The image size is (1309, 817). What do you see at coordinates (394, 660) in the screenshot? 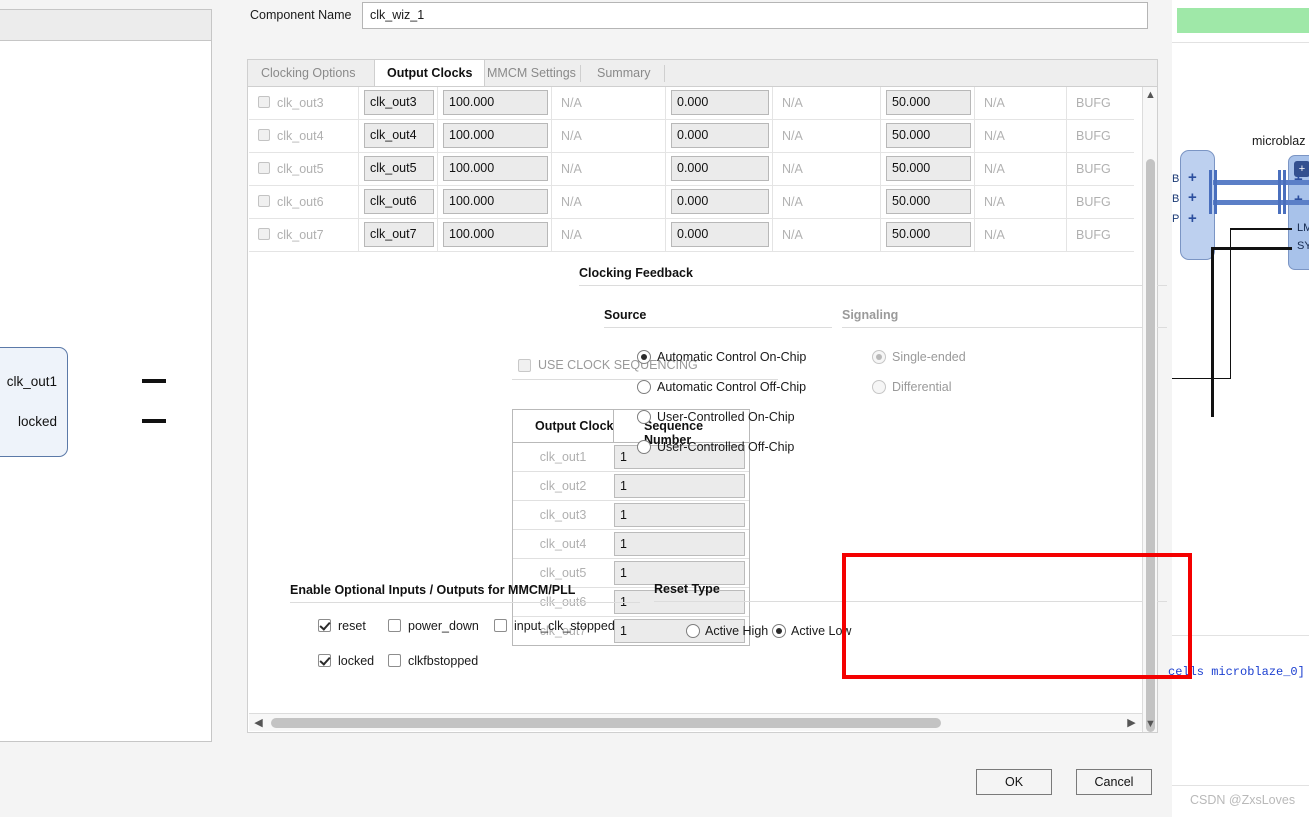
I see `checkbox-clkfbstopped` at bounding box center [394, 660].